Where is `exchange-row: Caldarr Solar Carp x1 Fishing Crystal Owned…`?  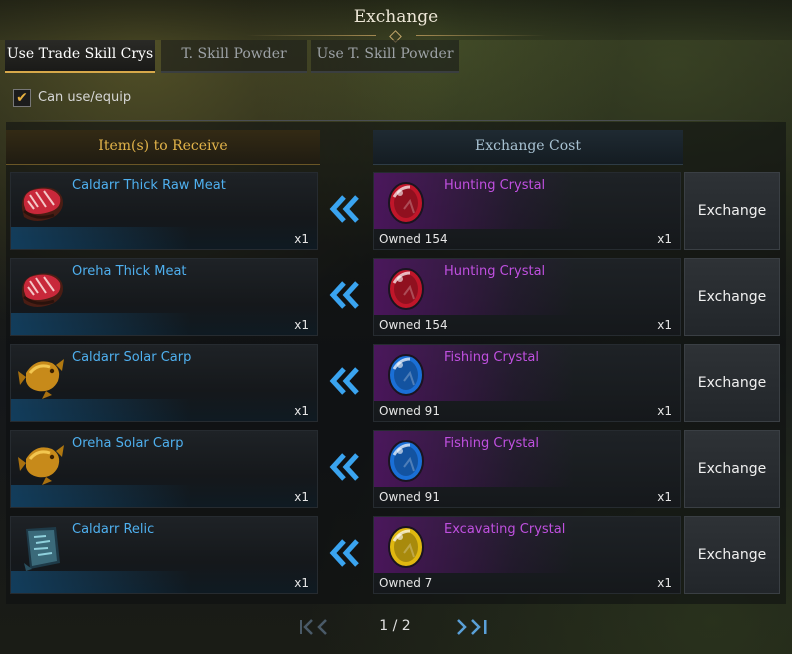
exchange-row: Caldarr Solar Carp x1 Fishing Crystal Owned… is located at coordinates (396, 384).